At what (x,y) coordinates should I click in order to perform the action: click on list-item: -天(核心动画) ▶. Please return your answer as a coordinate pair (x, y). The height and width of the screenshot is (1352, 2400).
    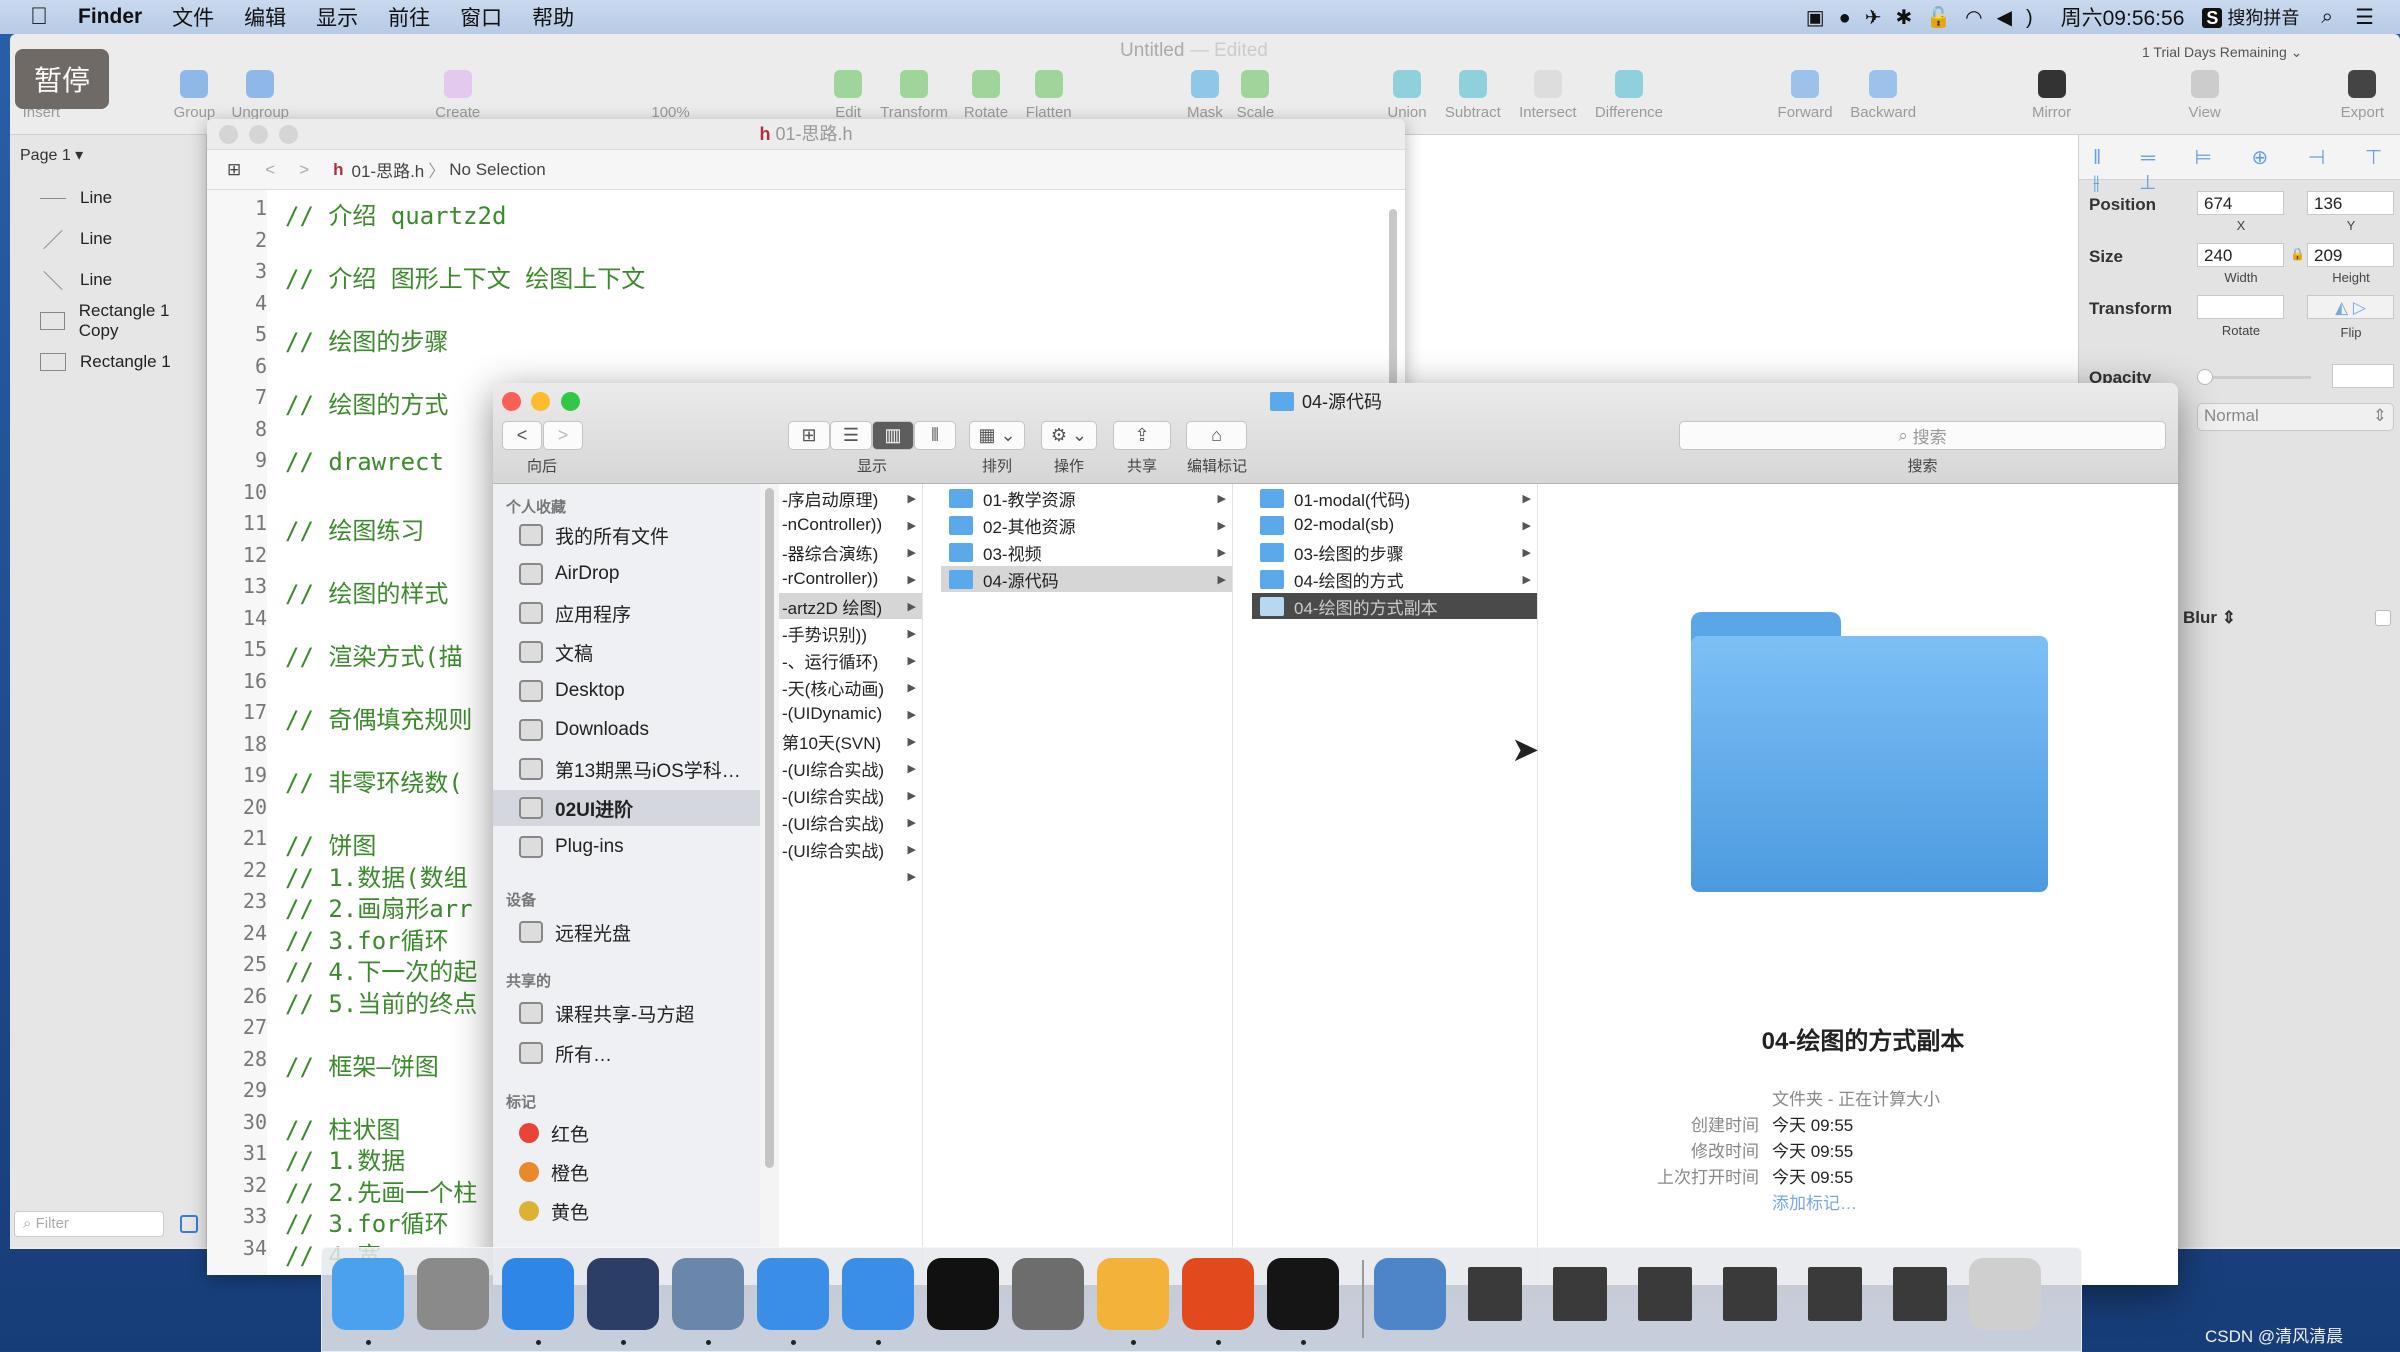
    Looking at the image, I should click on (850, 687).